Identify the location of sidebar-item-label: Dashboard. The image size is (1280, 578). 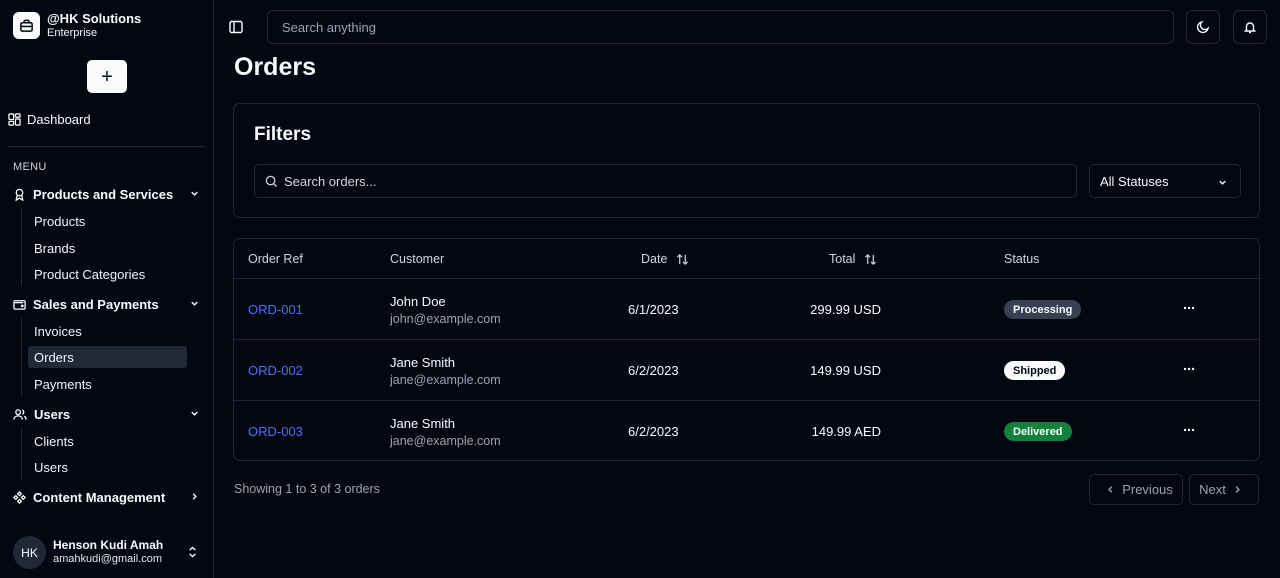
(59, 119).